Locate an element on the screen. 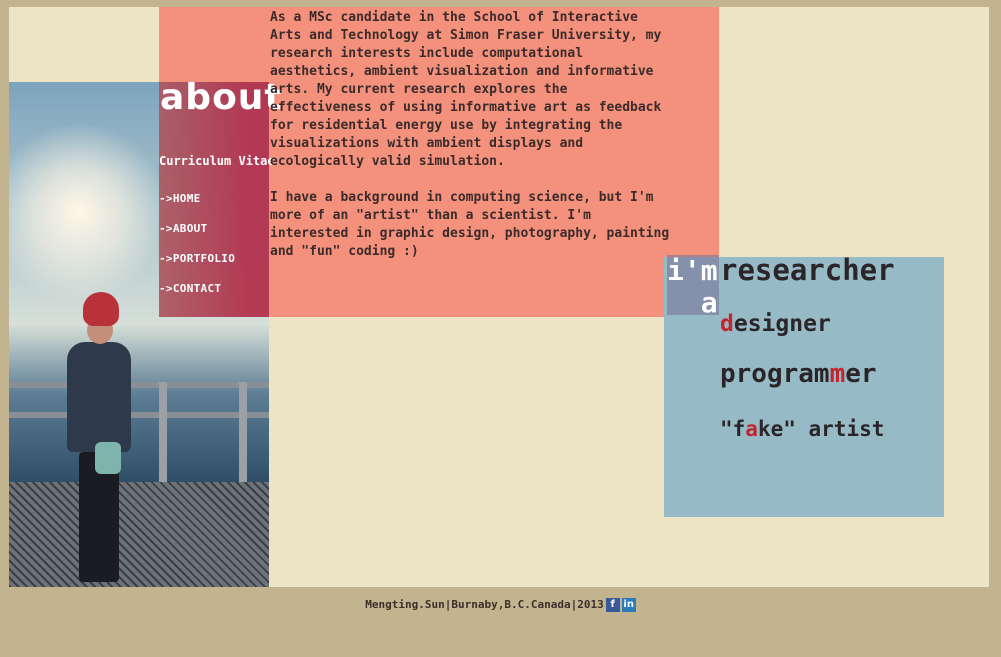  nav-menu: ->HOME ->ABOUT ->PORTFOLIO ->CONTACT is located at coordinates (197, 247).